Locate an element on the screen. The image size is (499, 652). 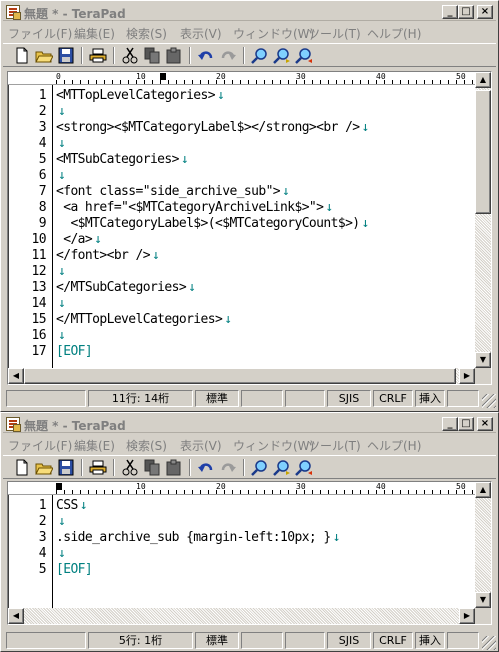
vertical-scroll-thumb is located at coordinates (483, 152).